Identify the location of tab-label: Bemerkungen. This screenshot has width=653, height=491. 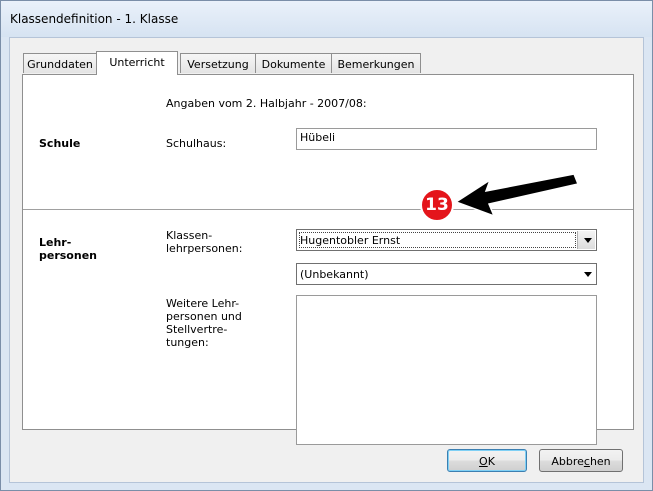
(376, 64).